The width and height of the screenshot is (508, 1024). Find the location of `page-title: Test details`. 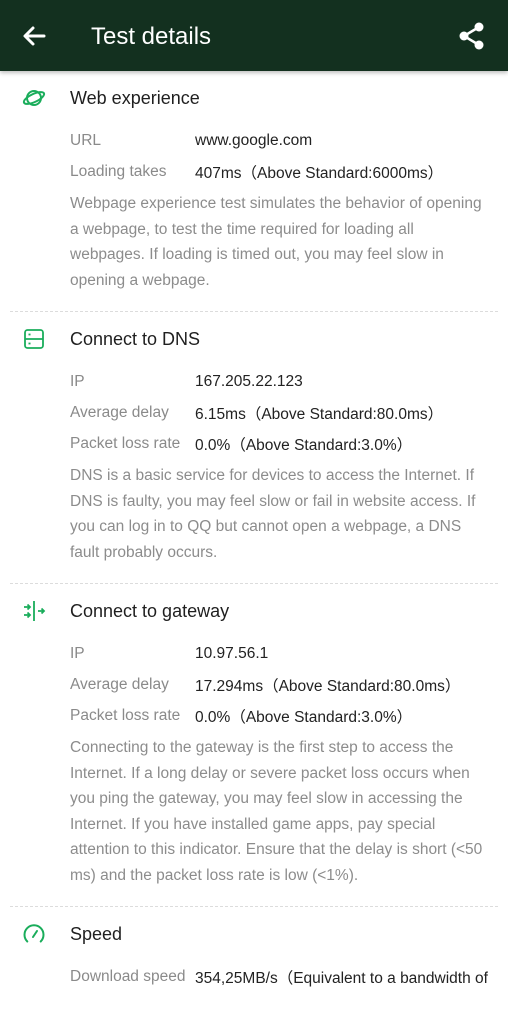

page-title: Test details is located at coordinates (151, 36).